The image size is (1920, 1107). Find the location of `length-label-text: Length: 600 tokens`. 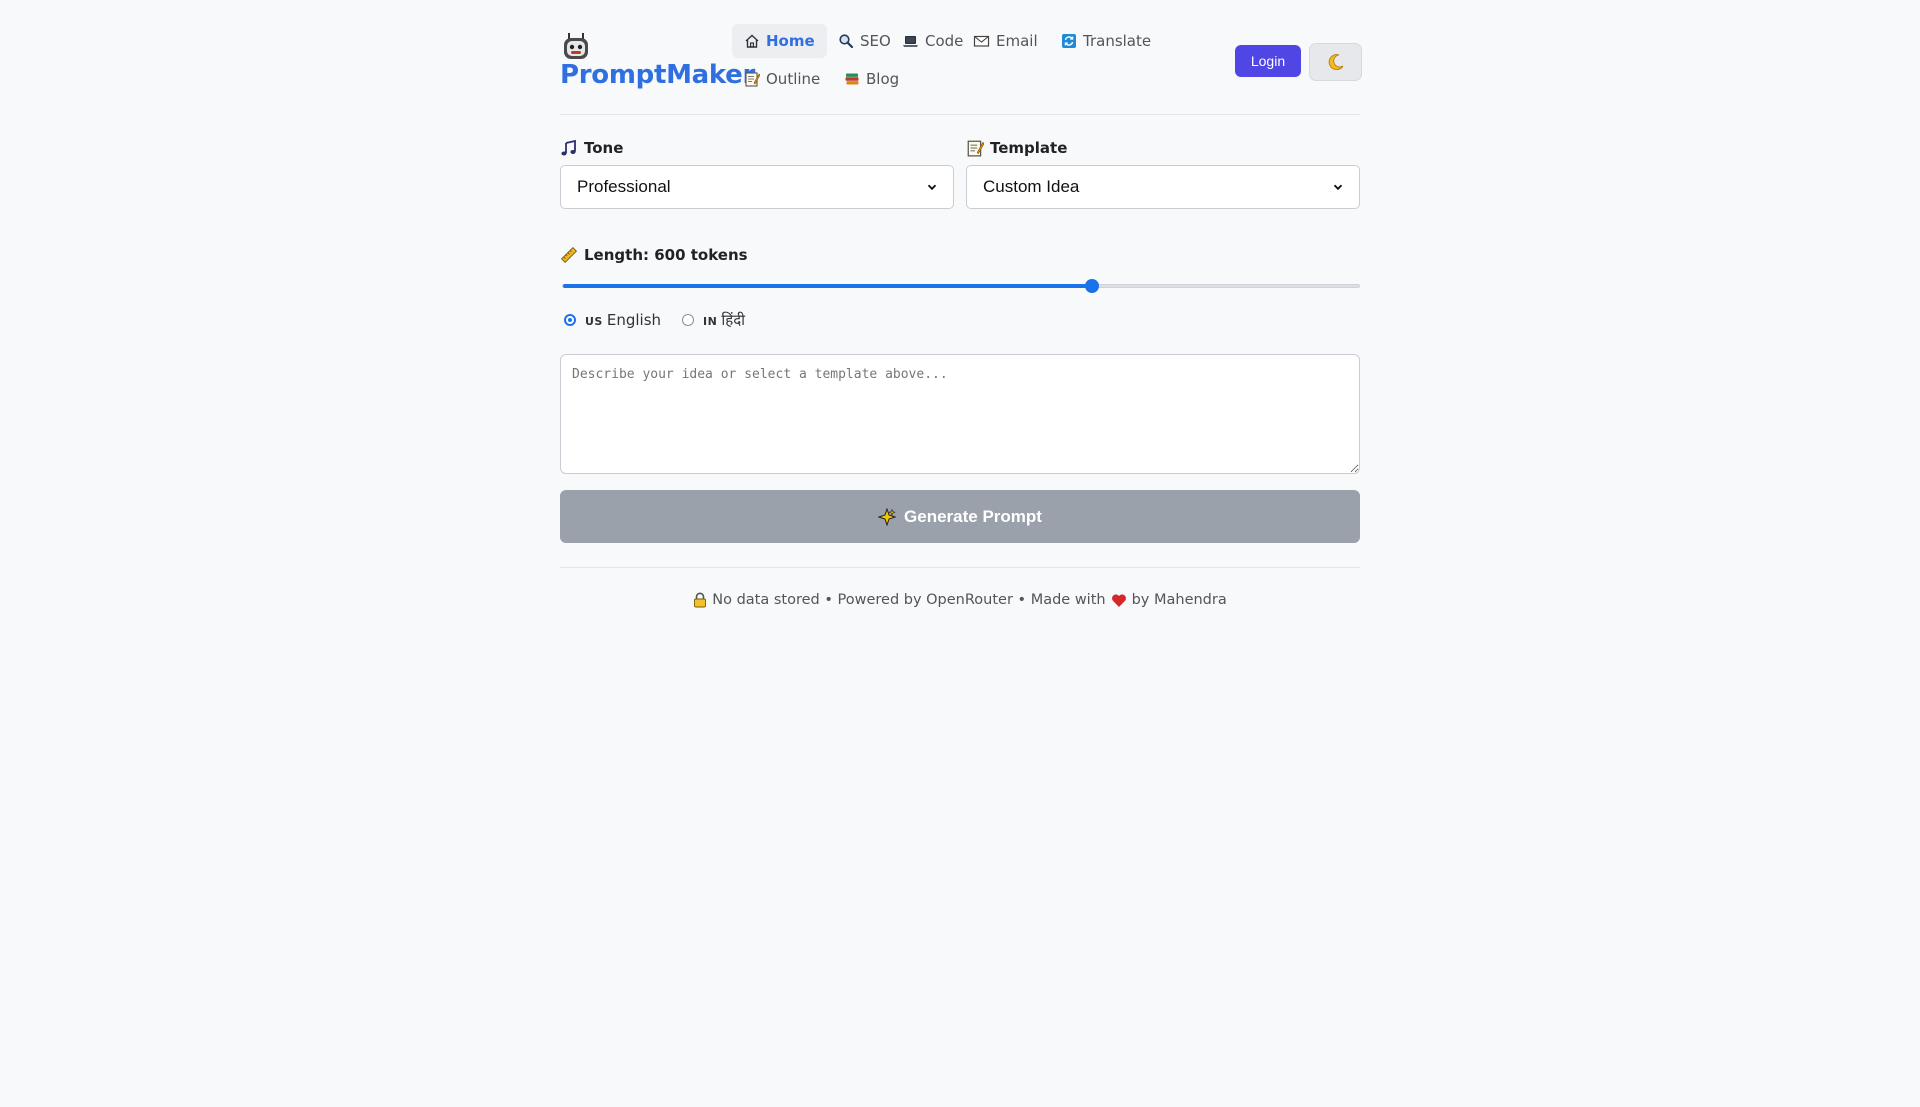

length-label-text: Length: 600 tokens is located at coordinates (666, 255).